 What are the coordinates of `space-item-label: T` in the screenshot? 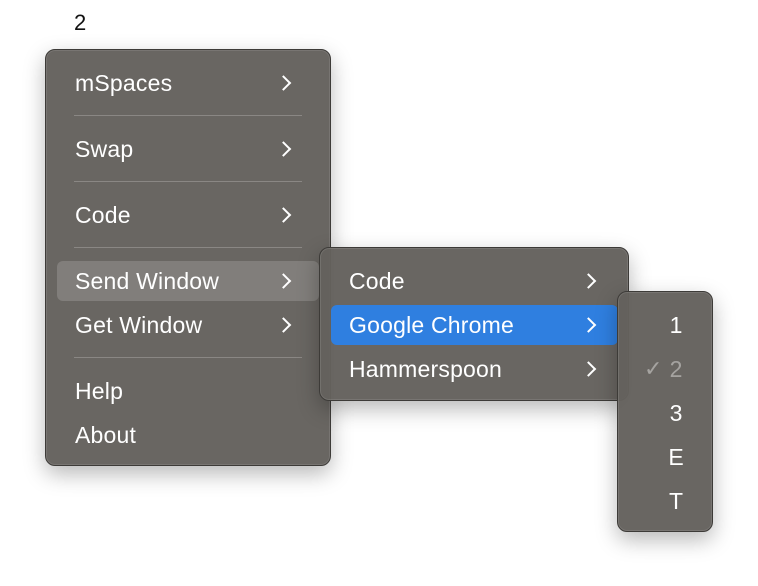 It's located at (676, 500).